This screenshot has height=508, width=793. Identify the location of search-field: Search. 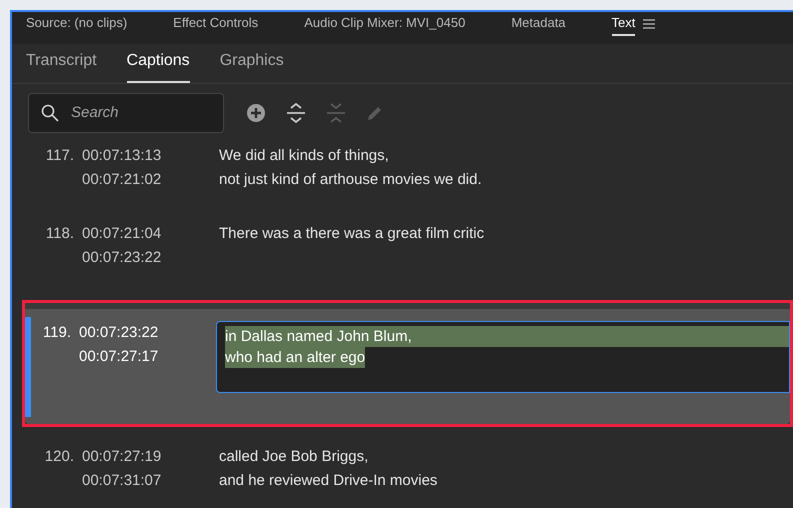
(126, 113).